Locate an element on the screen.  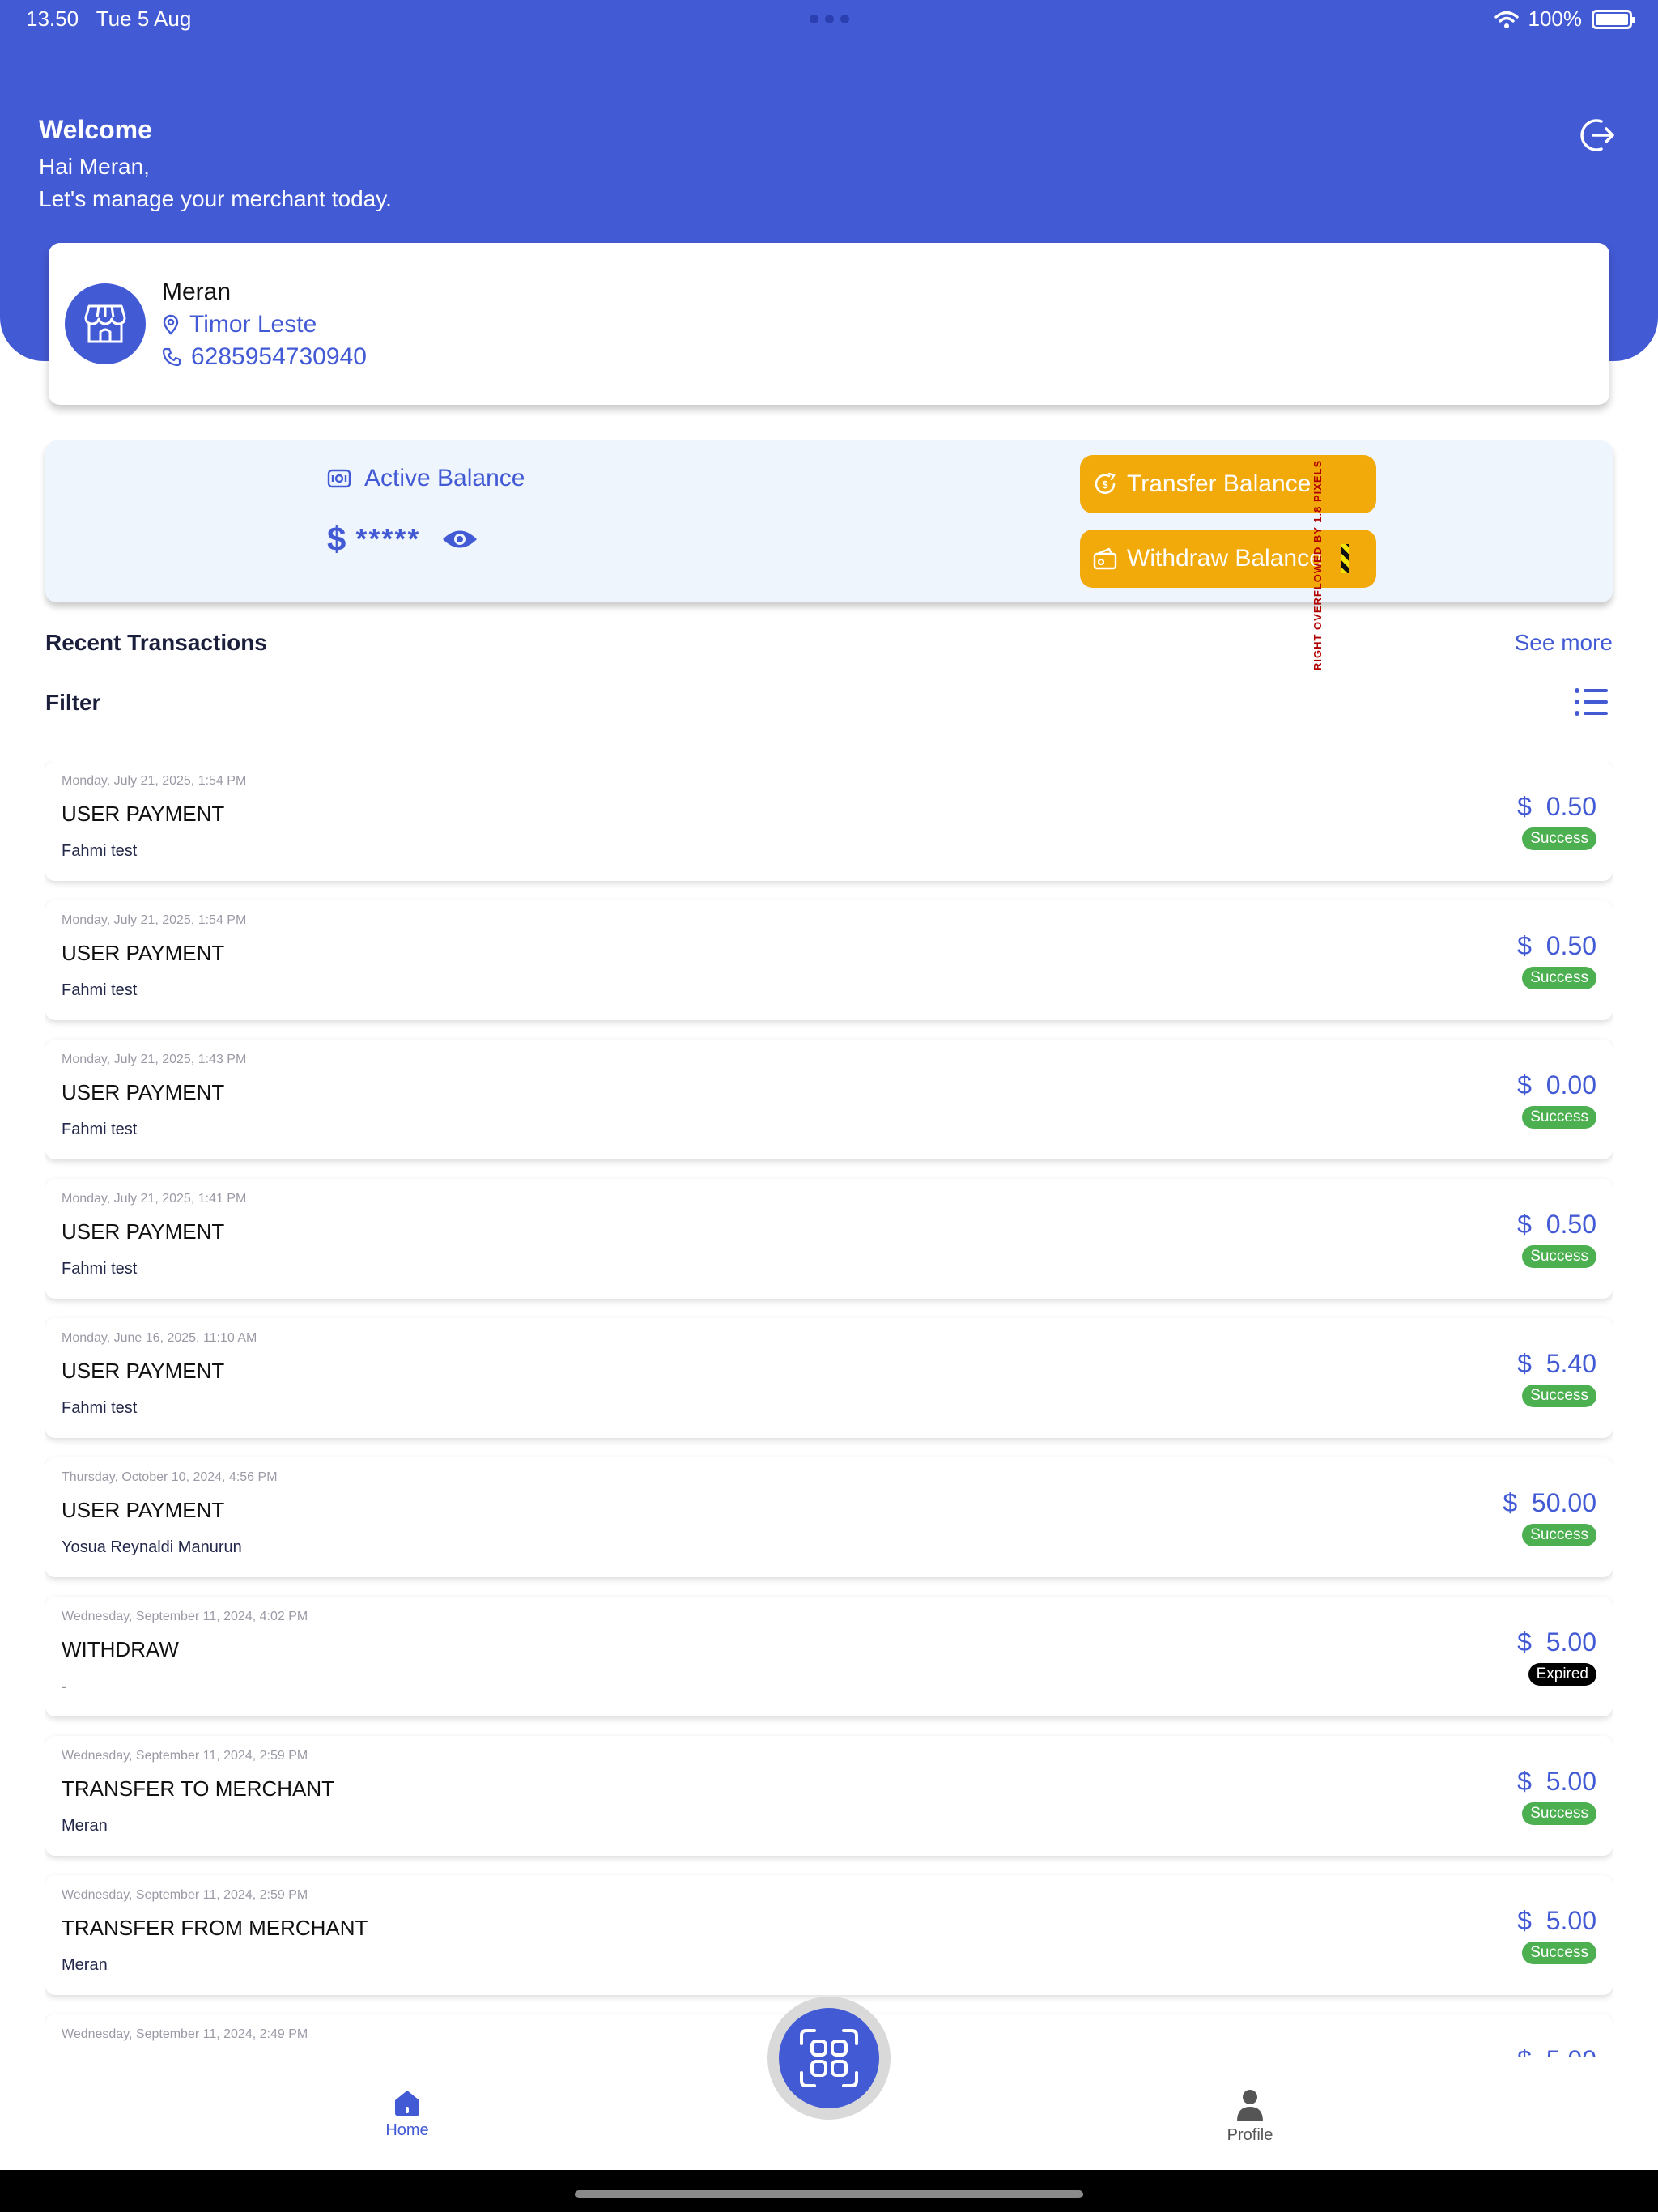
scan-qr-button is located at coordinates (829, 2058).